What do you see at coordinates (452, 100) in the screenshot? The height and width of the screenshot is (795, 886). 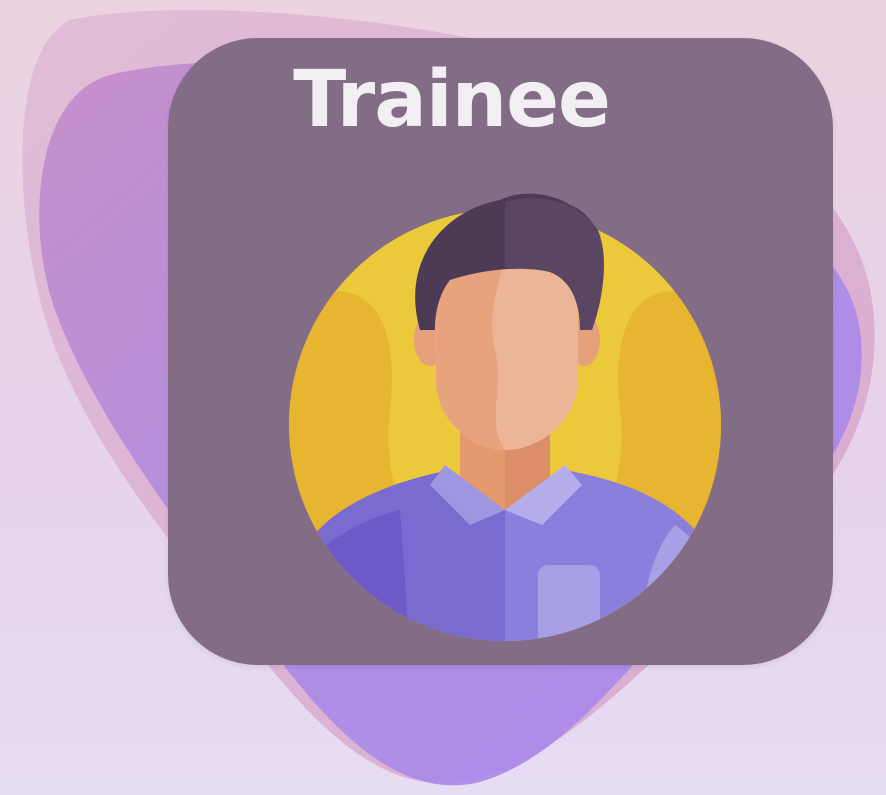 I see `card-title: Trainee` at bounding box center [452, 100].